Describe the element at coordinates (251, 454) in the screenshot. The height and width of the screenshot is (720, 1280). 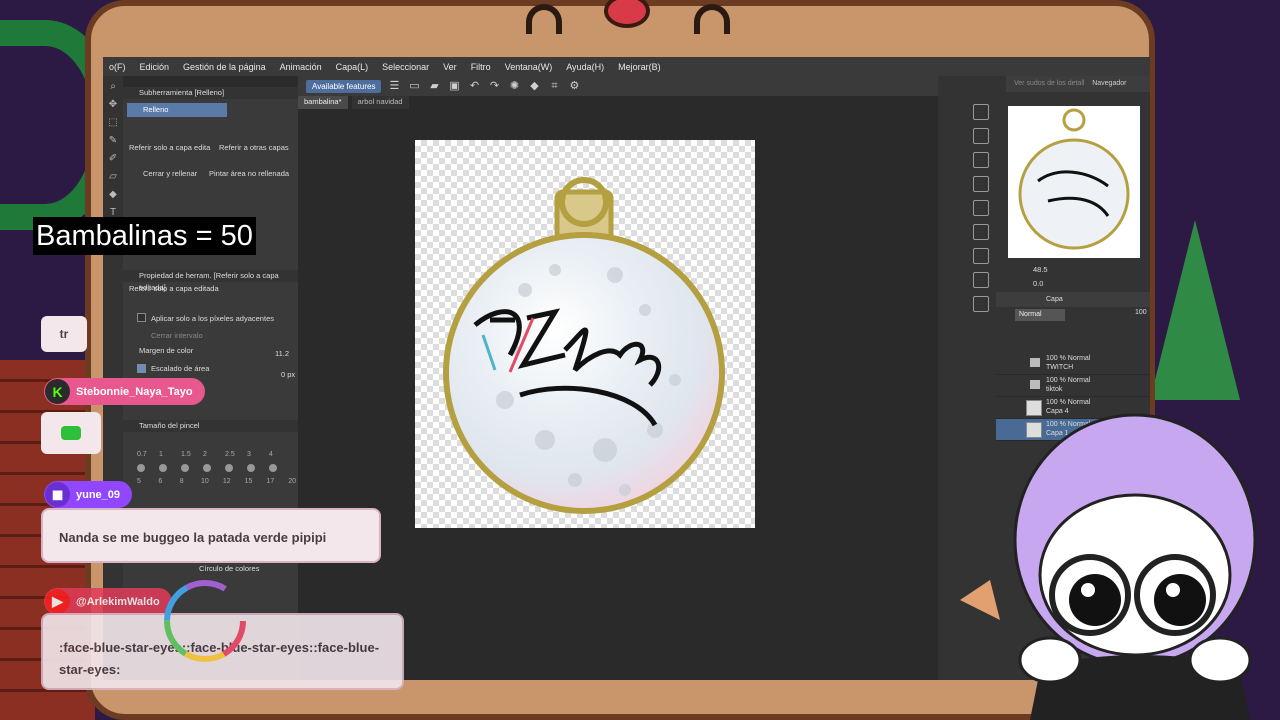
I see `brush-size-3: 3` at that location.